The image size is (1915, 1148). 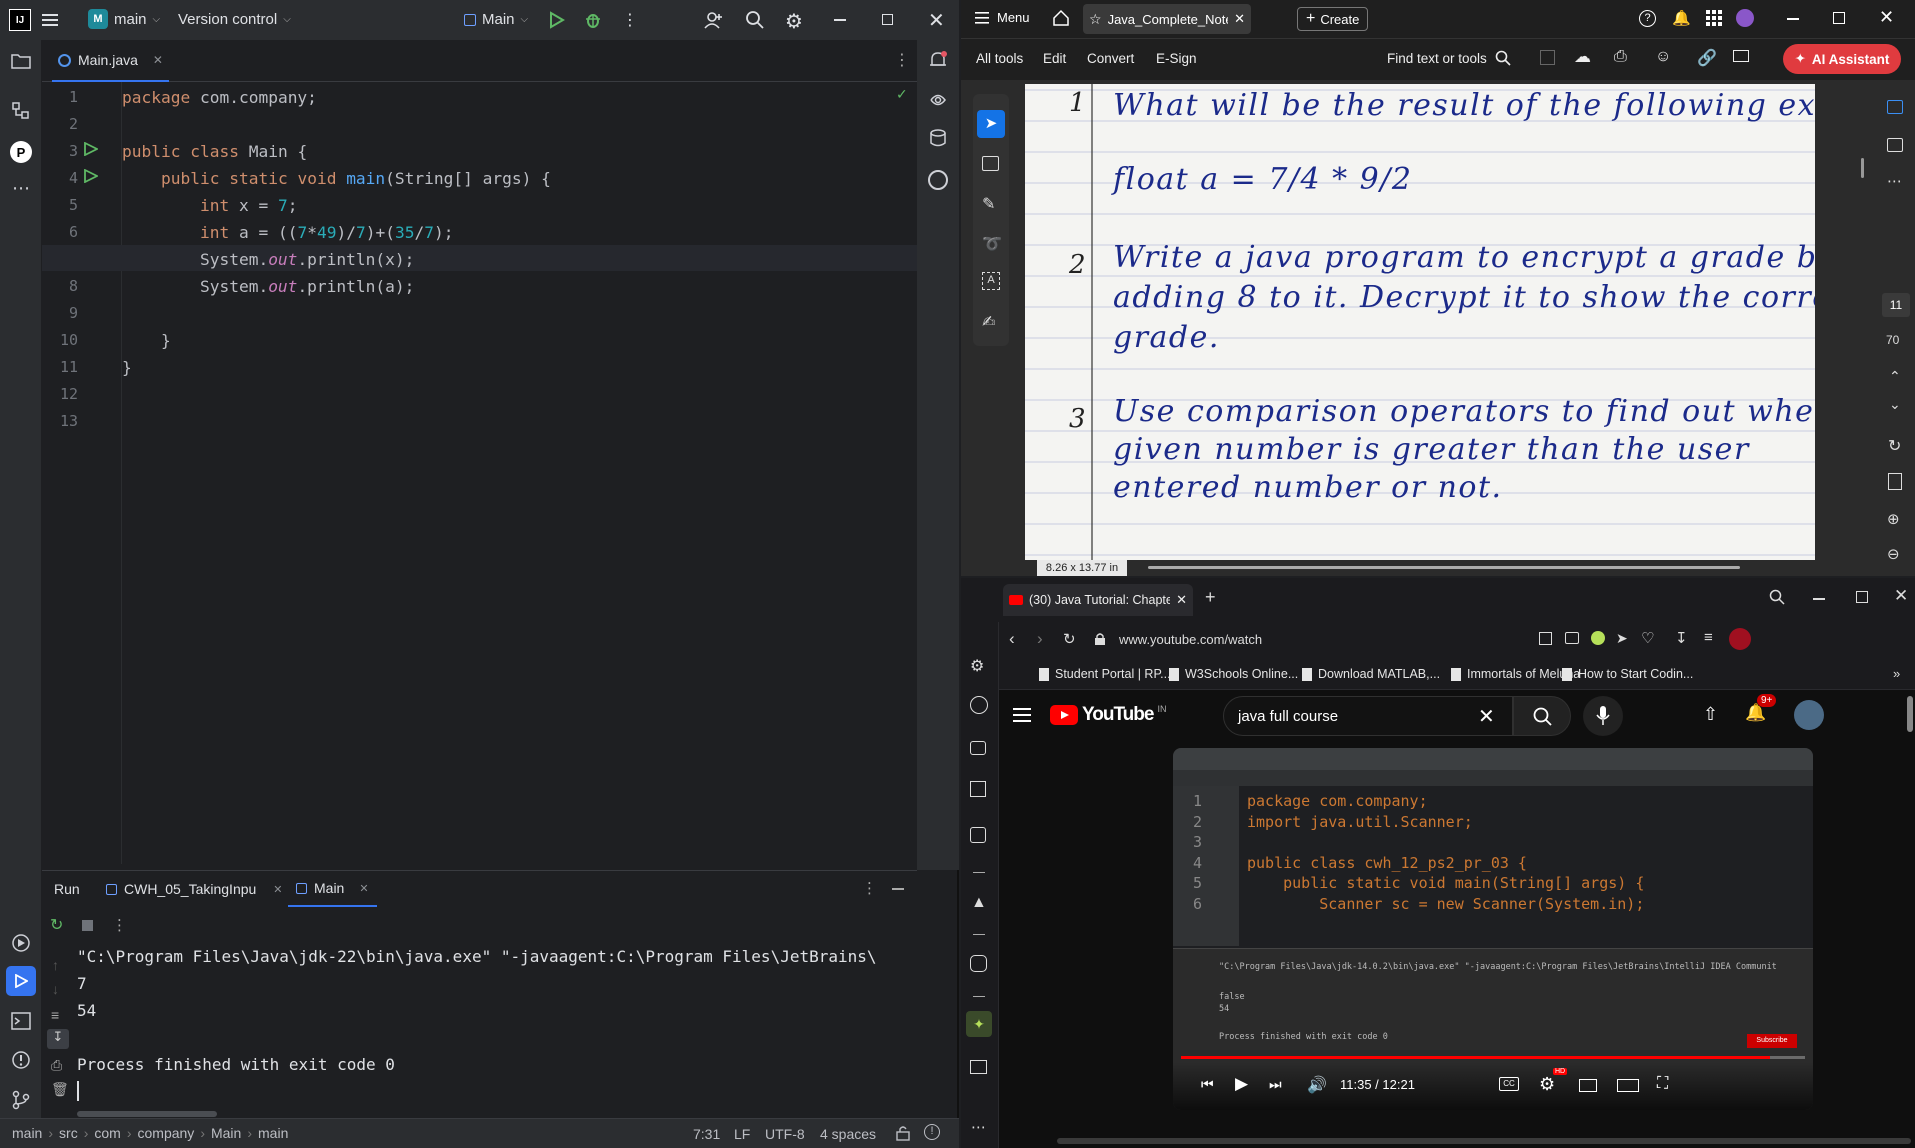 I want to click on more-bookmarks-icon: », so click(x=1896, y=673).